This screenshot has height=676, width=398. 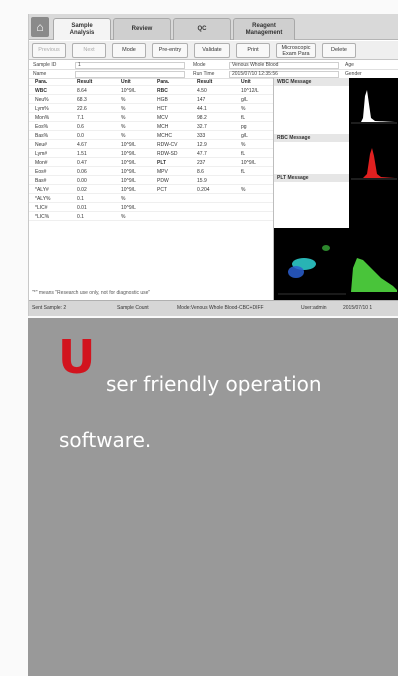 I want to click on next-button: Next, so click(x=89, y=50).